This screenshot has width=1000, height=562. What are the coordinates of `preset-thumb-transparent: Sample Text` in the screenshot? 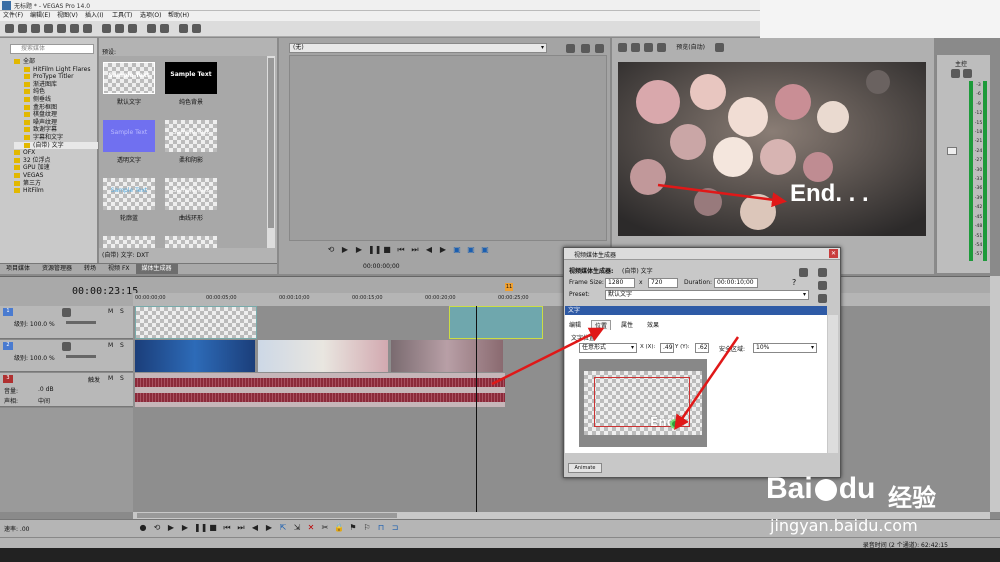 It's located at (129, 136).